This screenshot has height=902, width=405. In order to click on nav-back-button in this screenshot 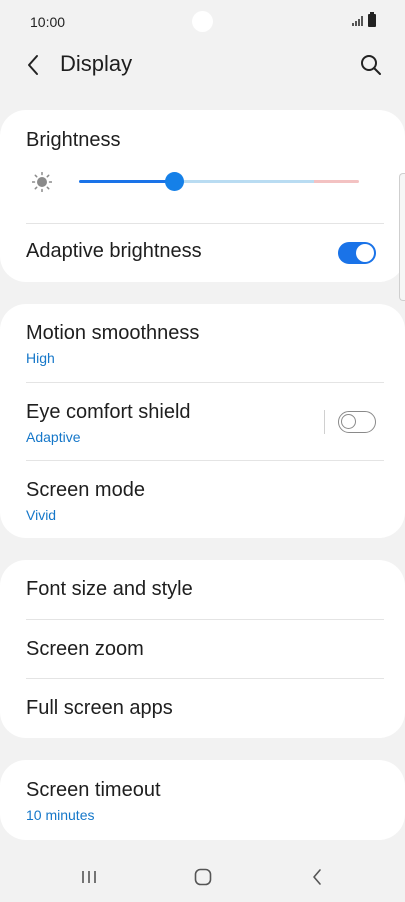, I will do `click(317, 877)`.